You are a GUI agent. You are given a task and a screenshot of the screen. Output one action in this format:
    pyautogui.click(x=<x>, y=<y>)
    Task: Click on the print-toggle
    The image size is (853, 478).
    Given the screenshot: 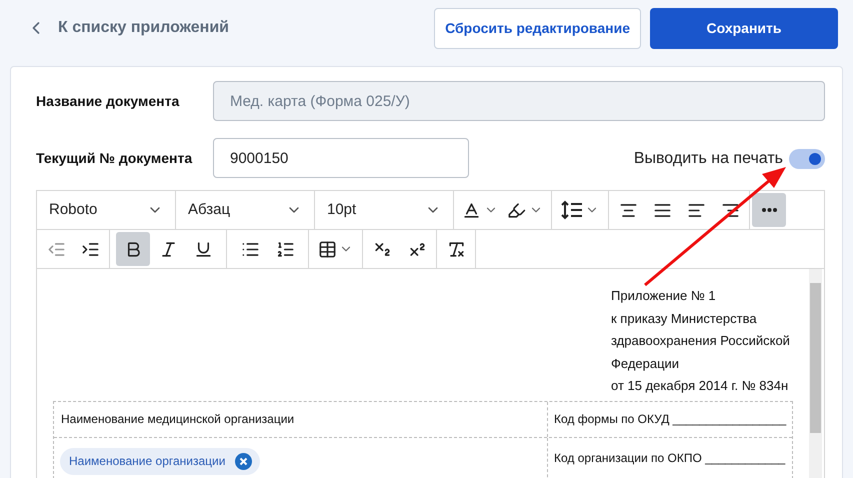 What is the action you would take?
    pyautogui.click(x=807, y=159)
    